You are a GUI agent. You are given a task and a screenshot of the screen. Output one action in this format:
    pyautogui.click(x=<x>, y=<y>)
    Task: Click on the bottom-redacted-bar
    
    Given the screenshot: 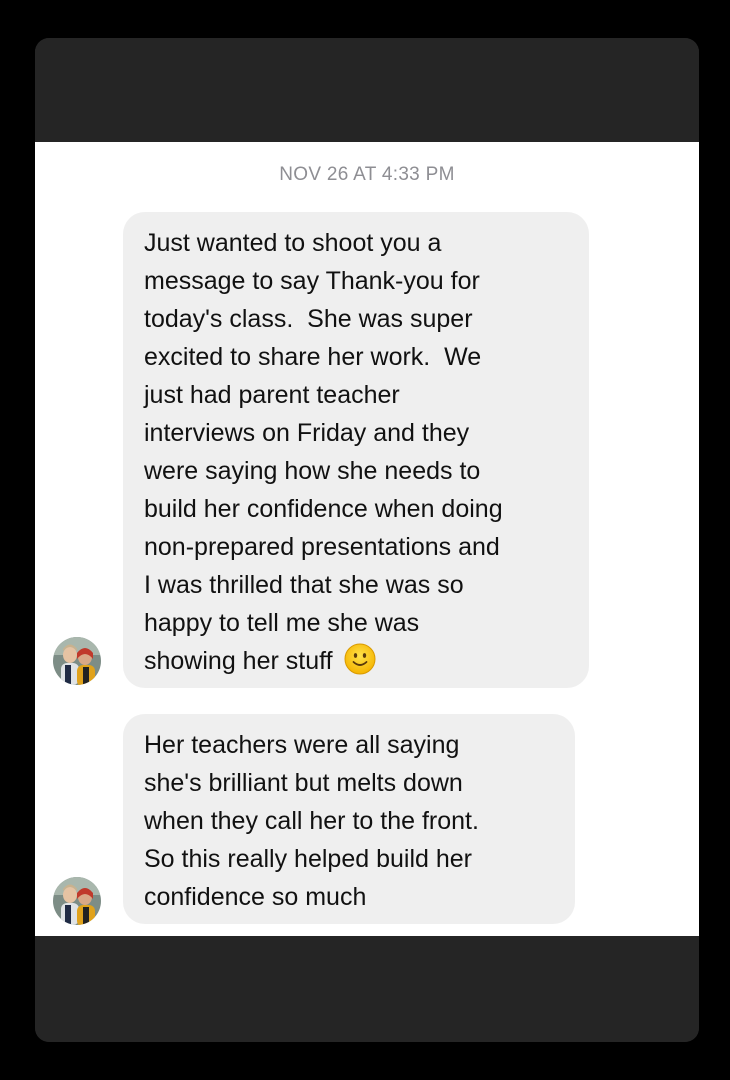 What is the action you would take?
    pyautogui.click(x=367, y=989)
    